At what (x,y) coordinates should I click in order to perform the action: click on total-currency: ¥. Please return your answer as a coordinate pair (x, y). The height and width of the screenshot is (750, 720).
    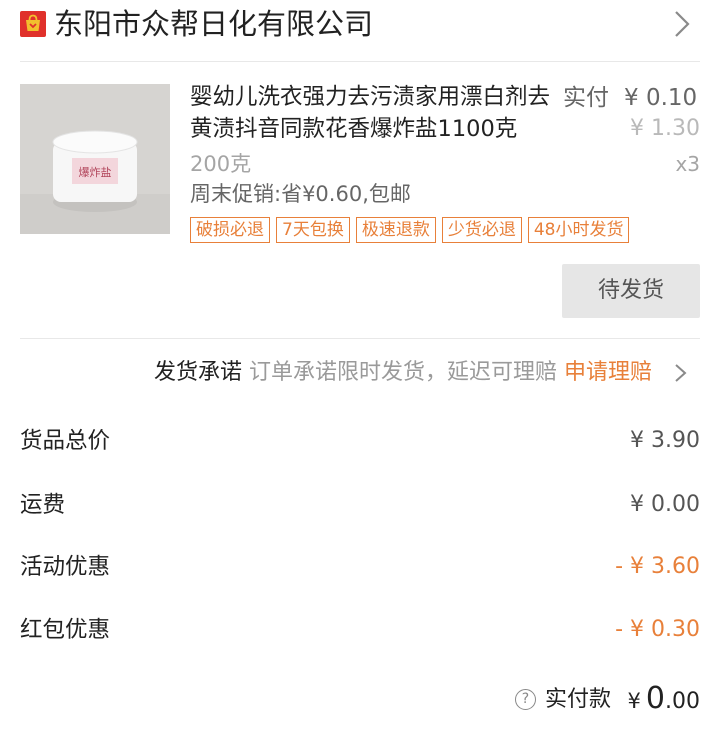
    Looking at the image, I should click on (634, 701).